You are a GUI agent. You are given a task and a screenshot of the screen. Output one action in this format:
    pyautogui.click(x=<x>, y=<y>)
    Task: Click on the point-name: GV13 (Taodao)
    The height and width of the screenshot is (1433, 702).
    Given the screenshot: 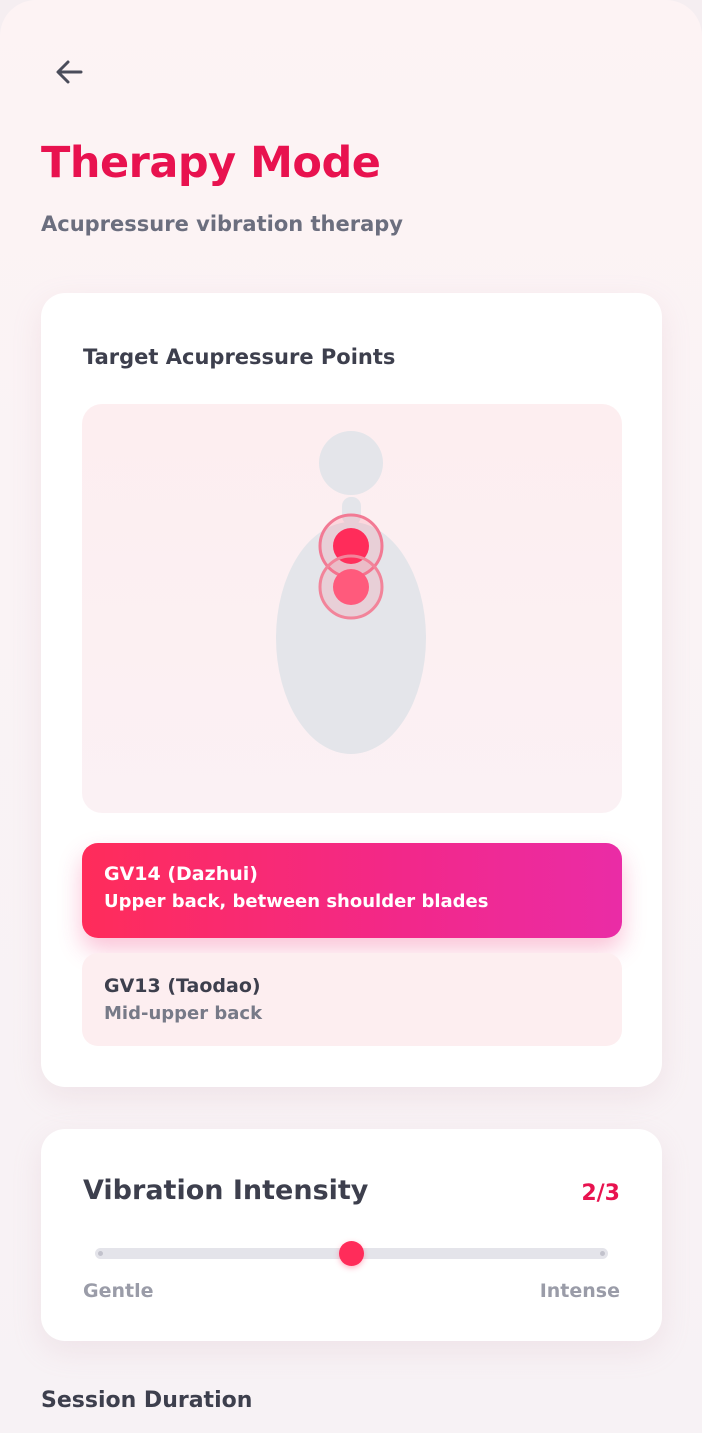 What is the action you would take?
    pyautogui.click(x=182, y=986)
    